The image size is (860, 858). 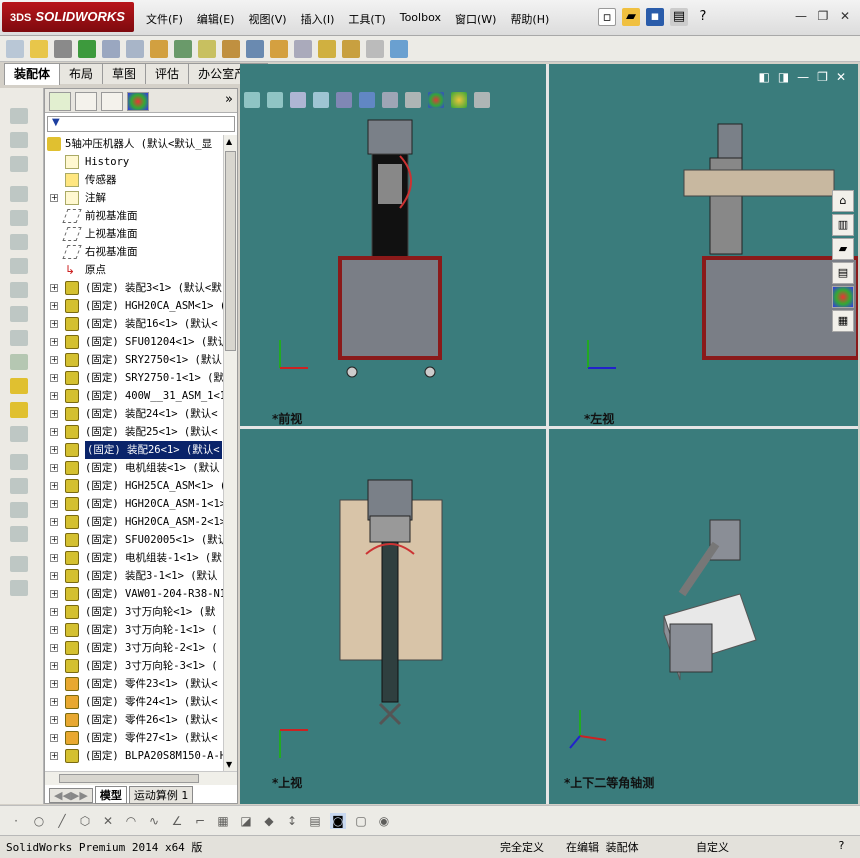 What do you see at coordinates (154, 821) in the screenshot?
I see `spline-icon: ∿` at bounding box center [154, 821].